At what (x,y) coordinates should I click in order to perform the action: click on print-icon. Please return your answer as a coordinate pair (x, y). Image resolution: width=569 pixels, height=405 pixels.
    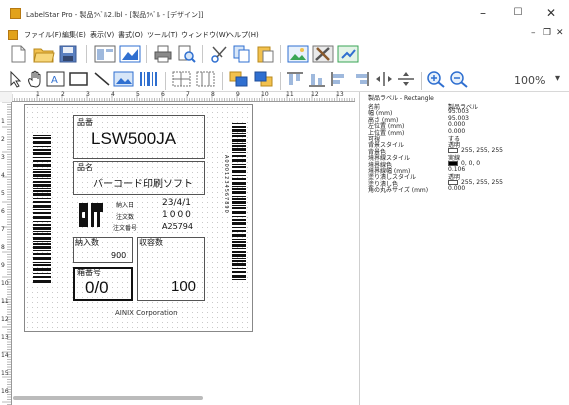
    Looking at the image, I should click on (163, 54).